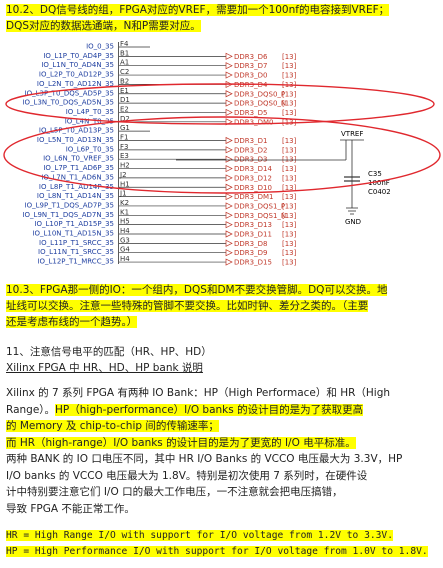 This screenshot has width=443, height=568. I want to click on io-pin-name: IO_L8N_T1_AD14N_35, so click(75, 196).